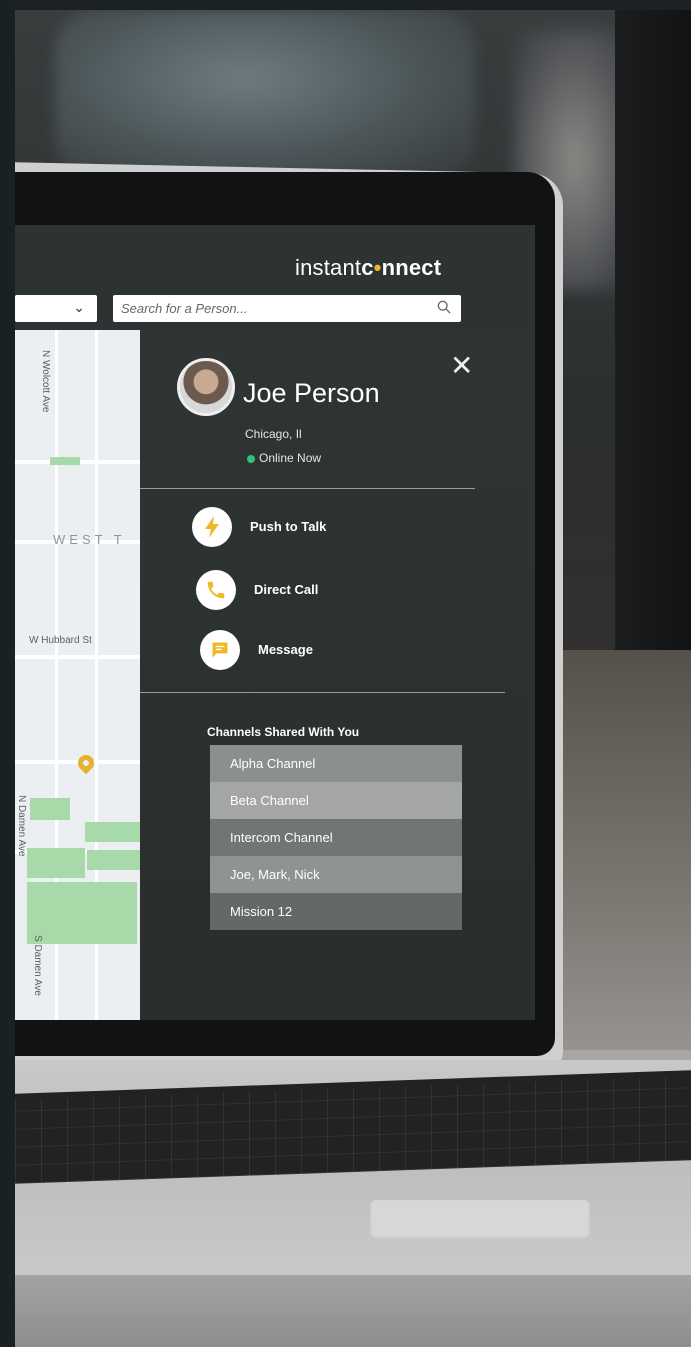 The height and width of the screenshot is (1347, 691). I want to click on map-label-street: S Damen Ave, so click(37, 965).